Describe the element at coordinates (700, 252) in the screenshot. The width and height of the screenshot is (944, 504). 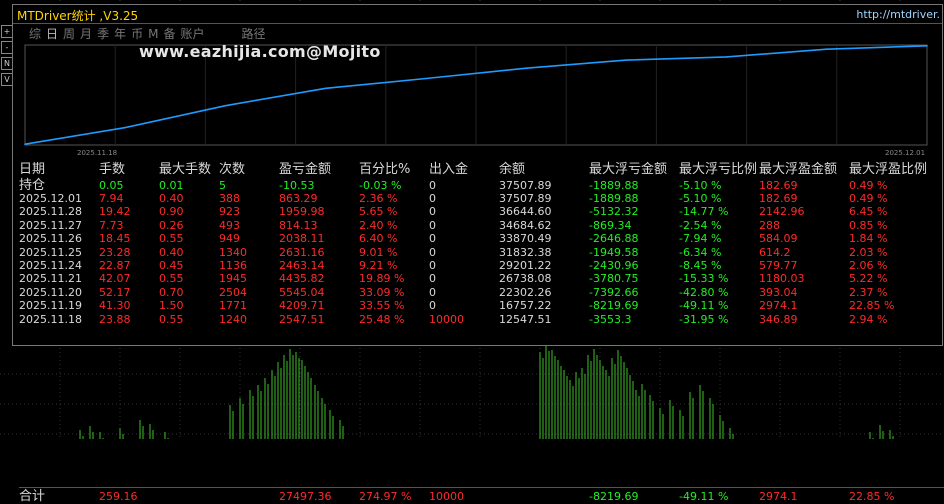
I see `cell-max-float-loss-pct: -6.34 %` at that location.